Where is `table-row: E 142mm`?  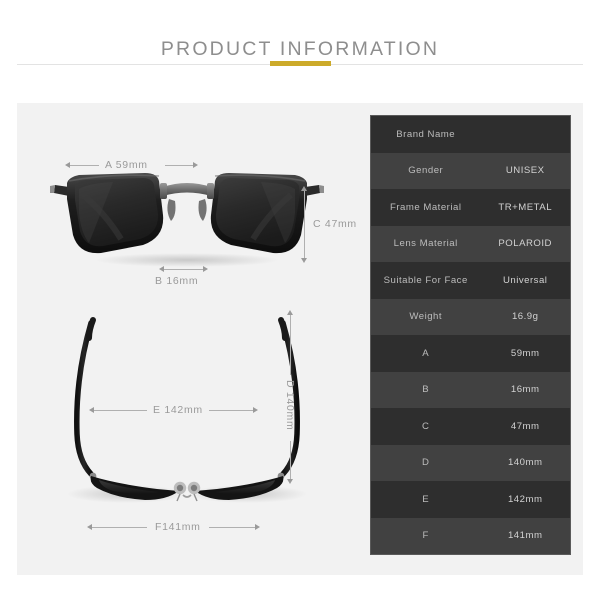
table-row: E 142mm is located at coordinates (470, 499).